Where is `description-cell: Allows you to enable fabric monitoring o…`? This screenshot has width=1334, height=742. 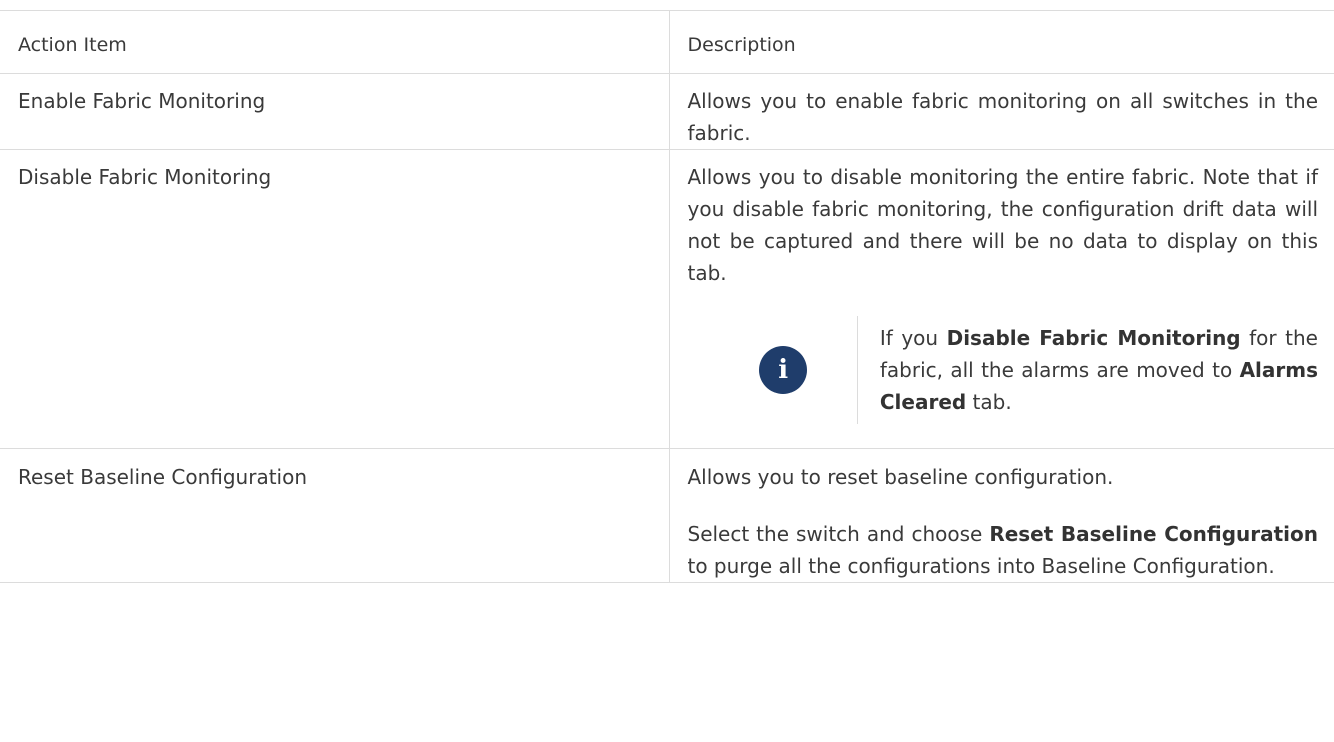 description-cell: Allows you to enable fabric monitoring o… is located at coordinates (1001, 111).